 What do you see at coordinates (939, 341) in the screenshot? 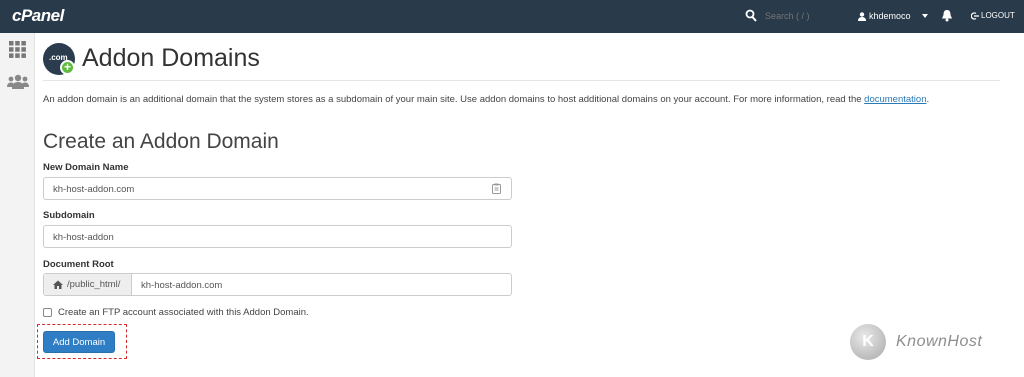
I see `knownhost-brand: KnownHost` at bounding box center [939, 341].